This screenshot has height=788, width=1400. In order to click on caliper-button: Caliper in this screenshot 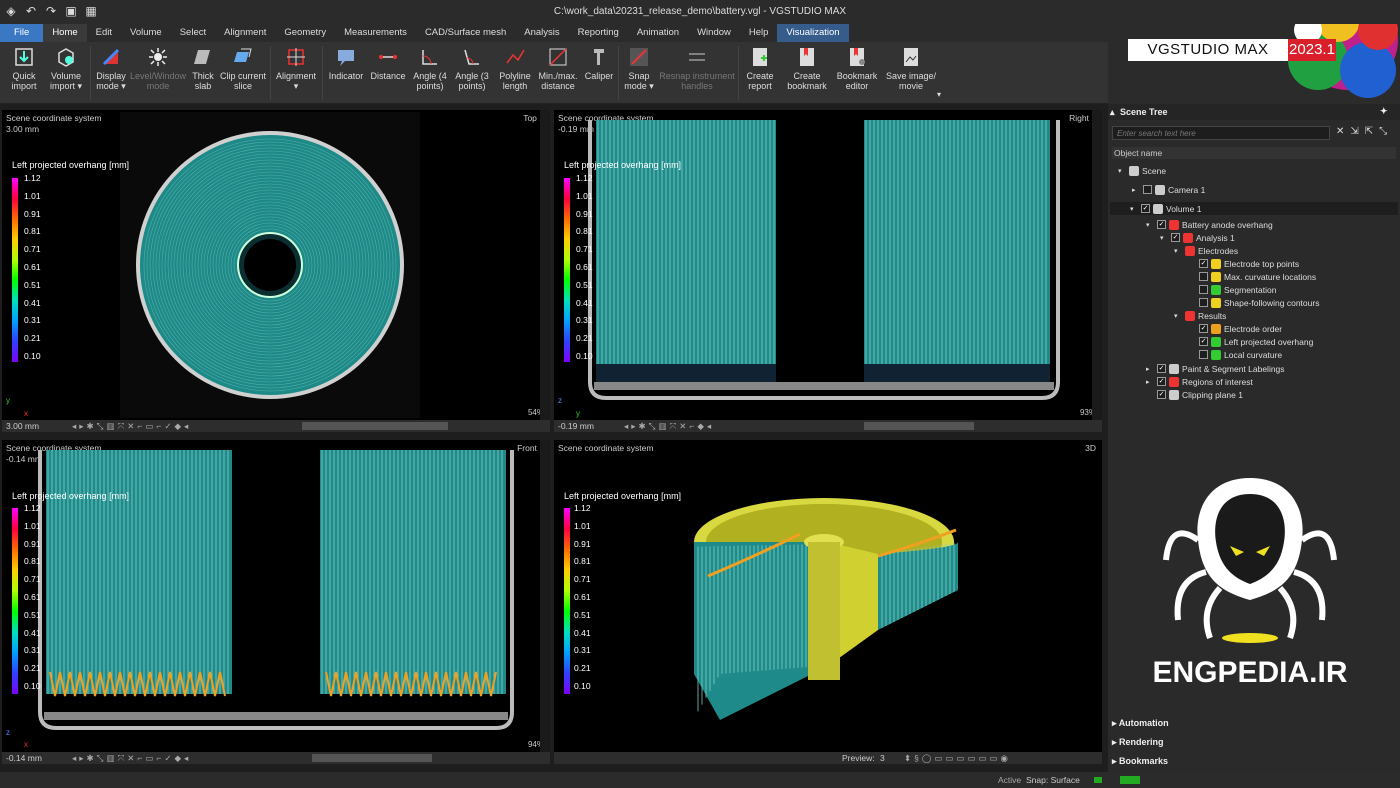, I will do `click(599, 63)`.